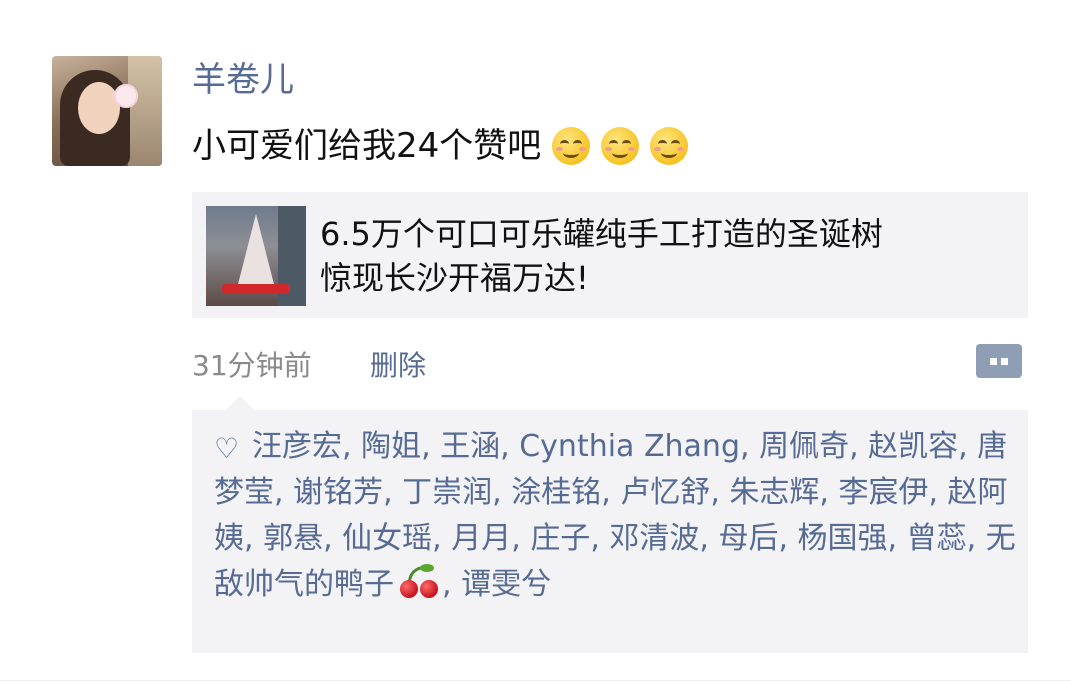 This screenshot has width=1071, height=685. I want to click on liker-name: 丁崇润, so click(447, 492).